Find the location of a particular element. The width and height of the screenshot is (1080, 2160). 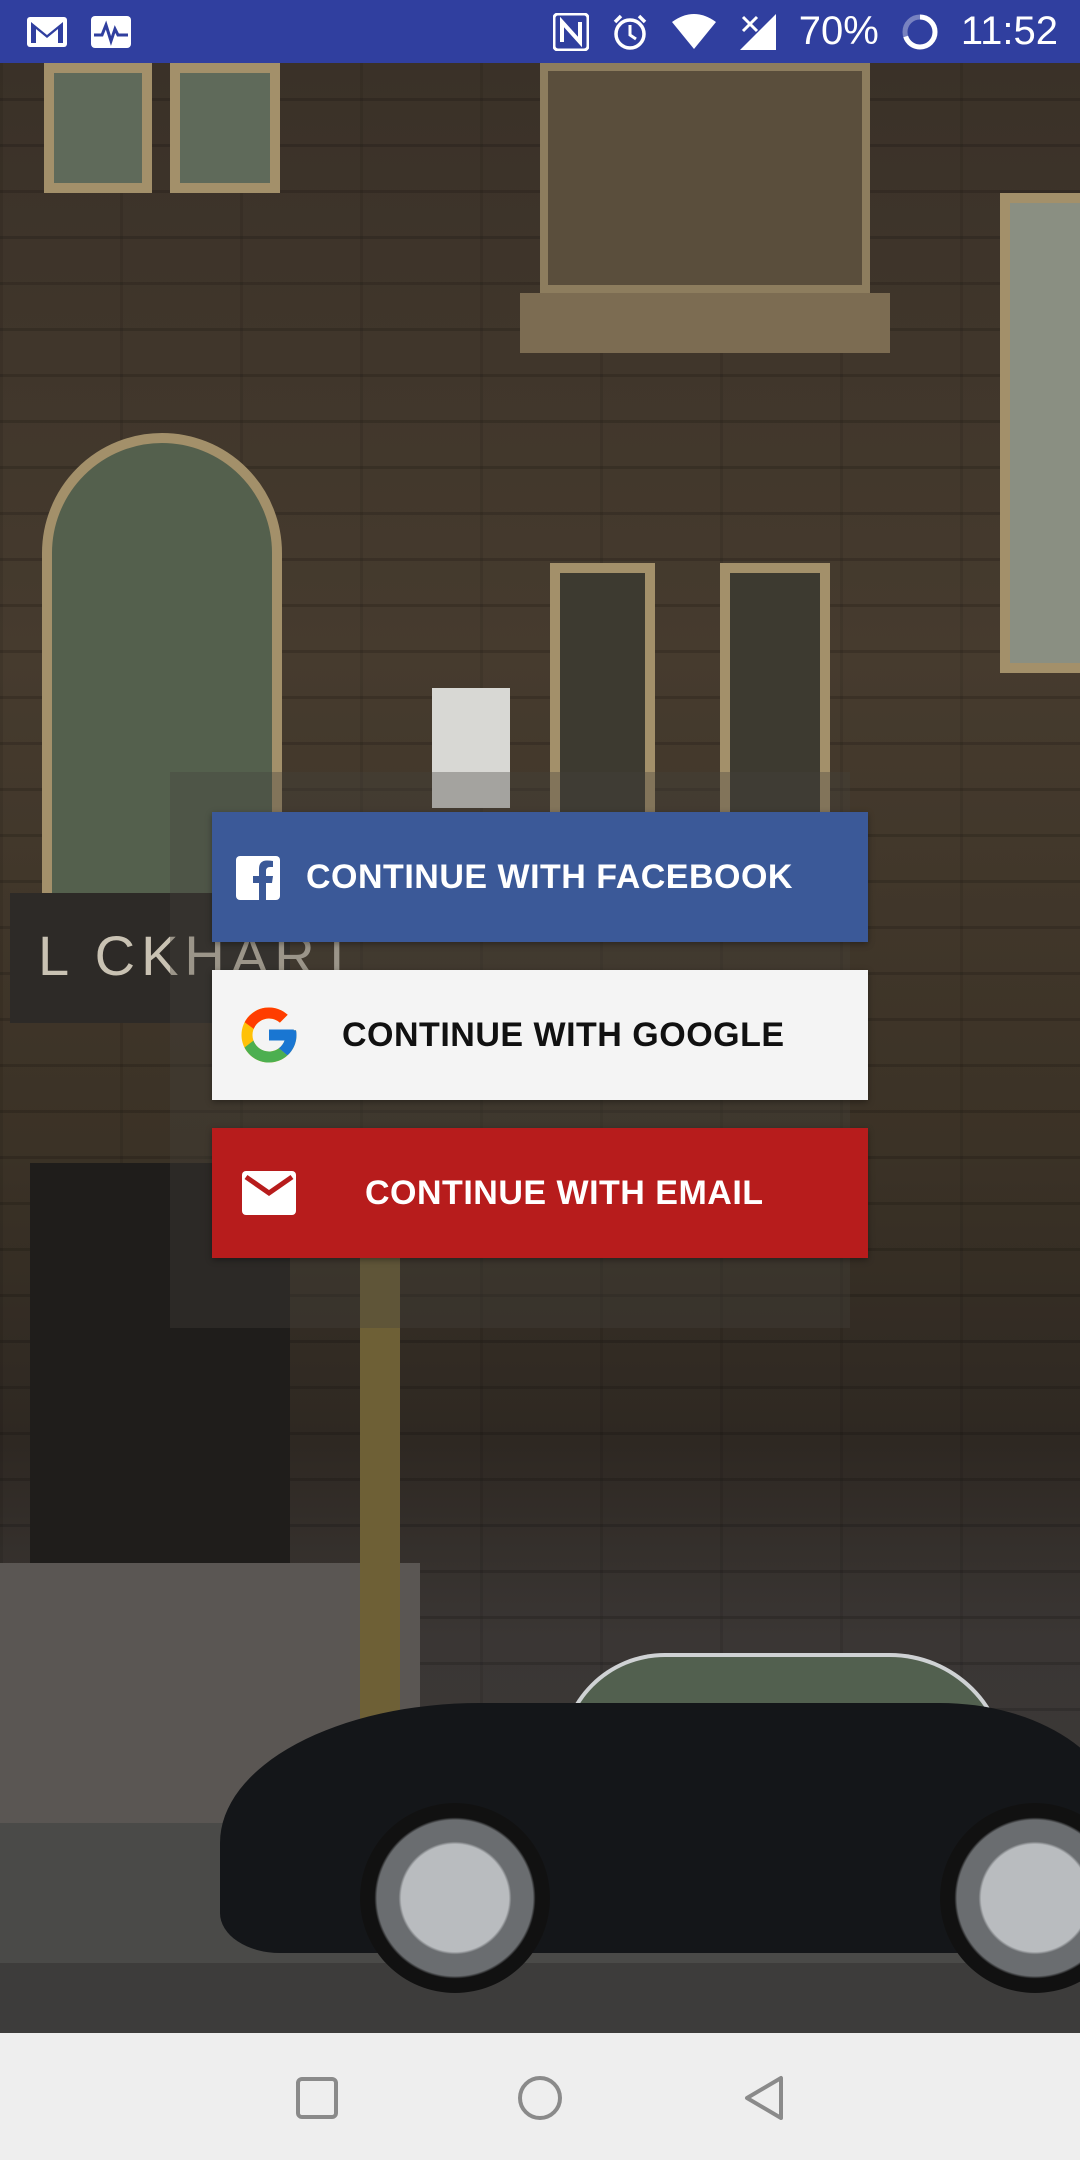

continue-with-google-button: CONTINUE WITH GOOGLE is located at coordinates (540, 1035).